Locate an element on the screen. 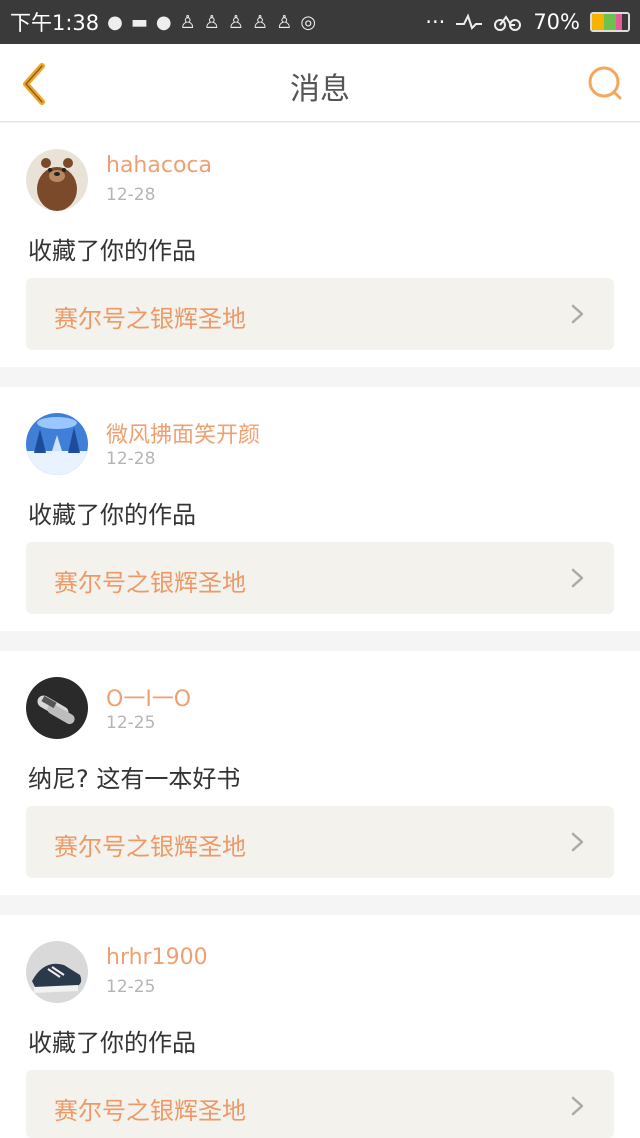 The height and width of the screenshot is (1138, 640). search-icon is located at coordinates (605, 83).